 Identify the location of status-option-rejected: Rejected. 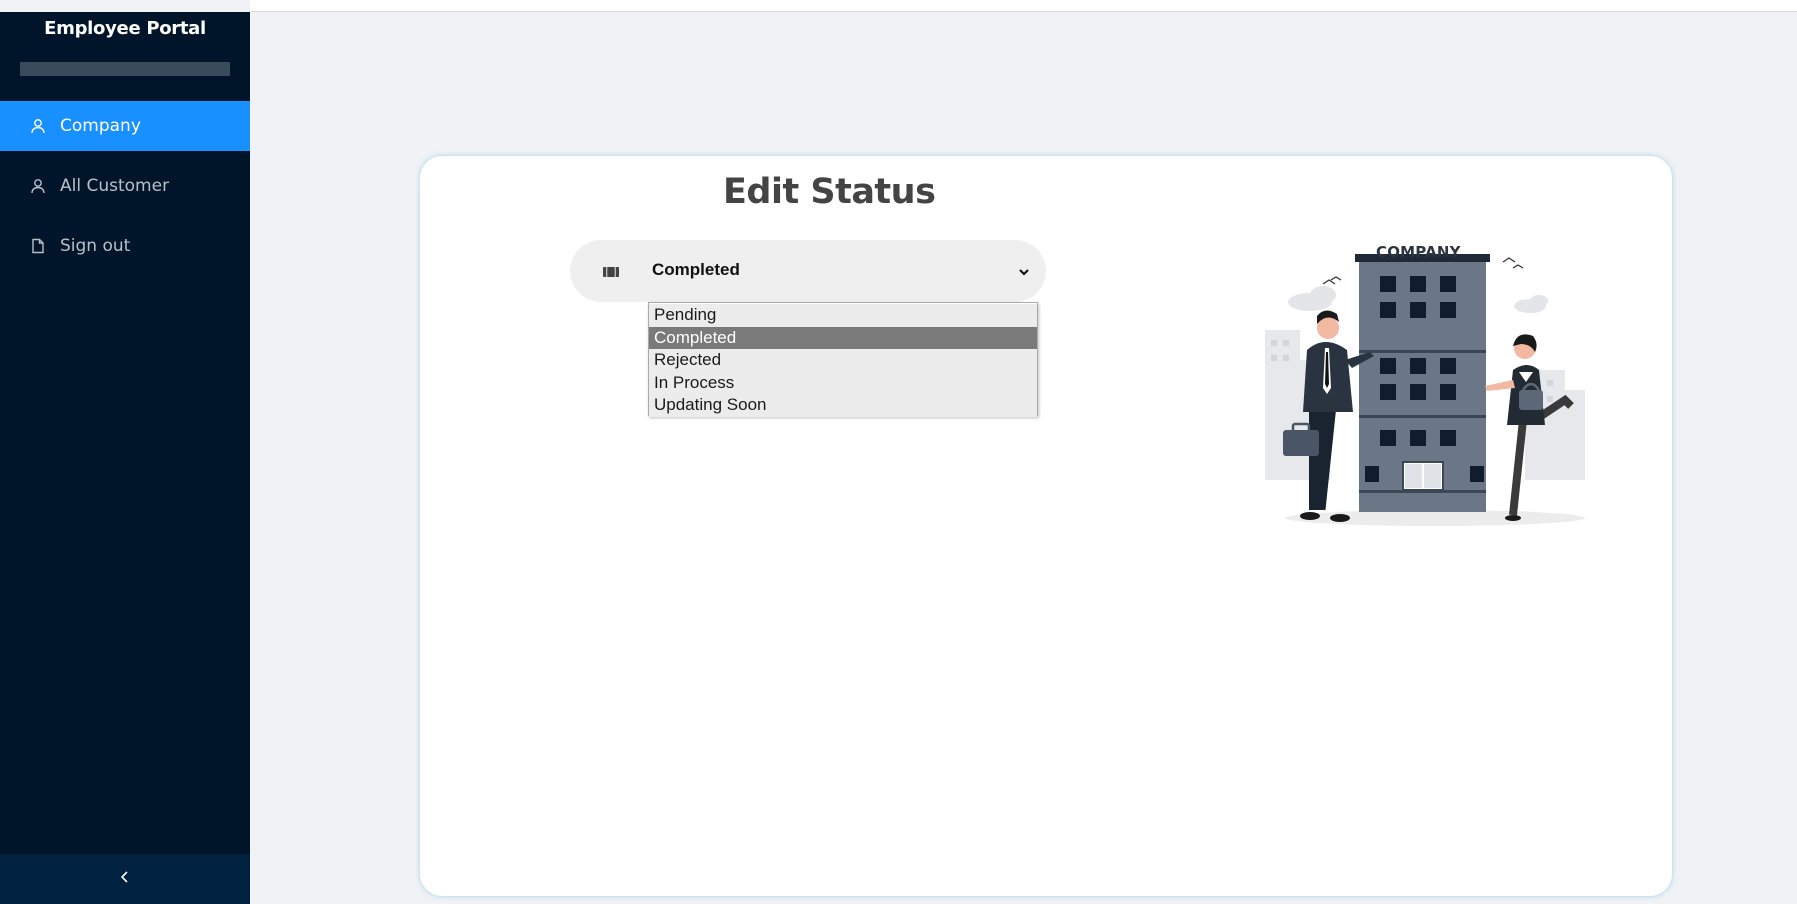
(843, 360).